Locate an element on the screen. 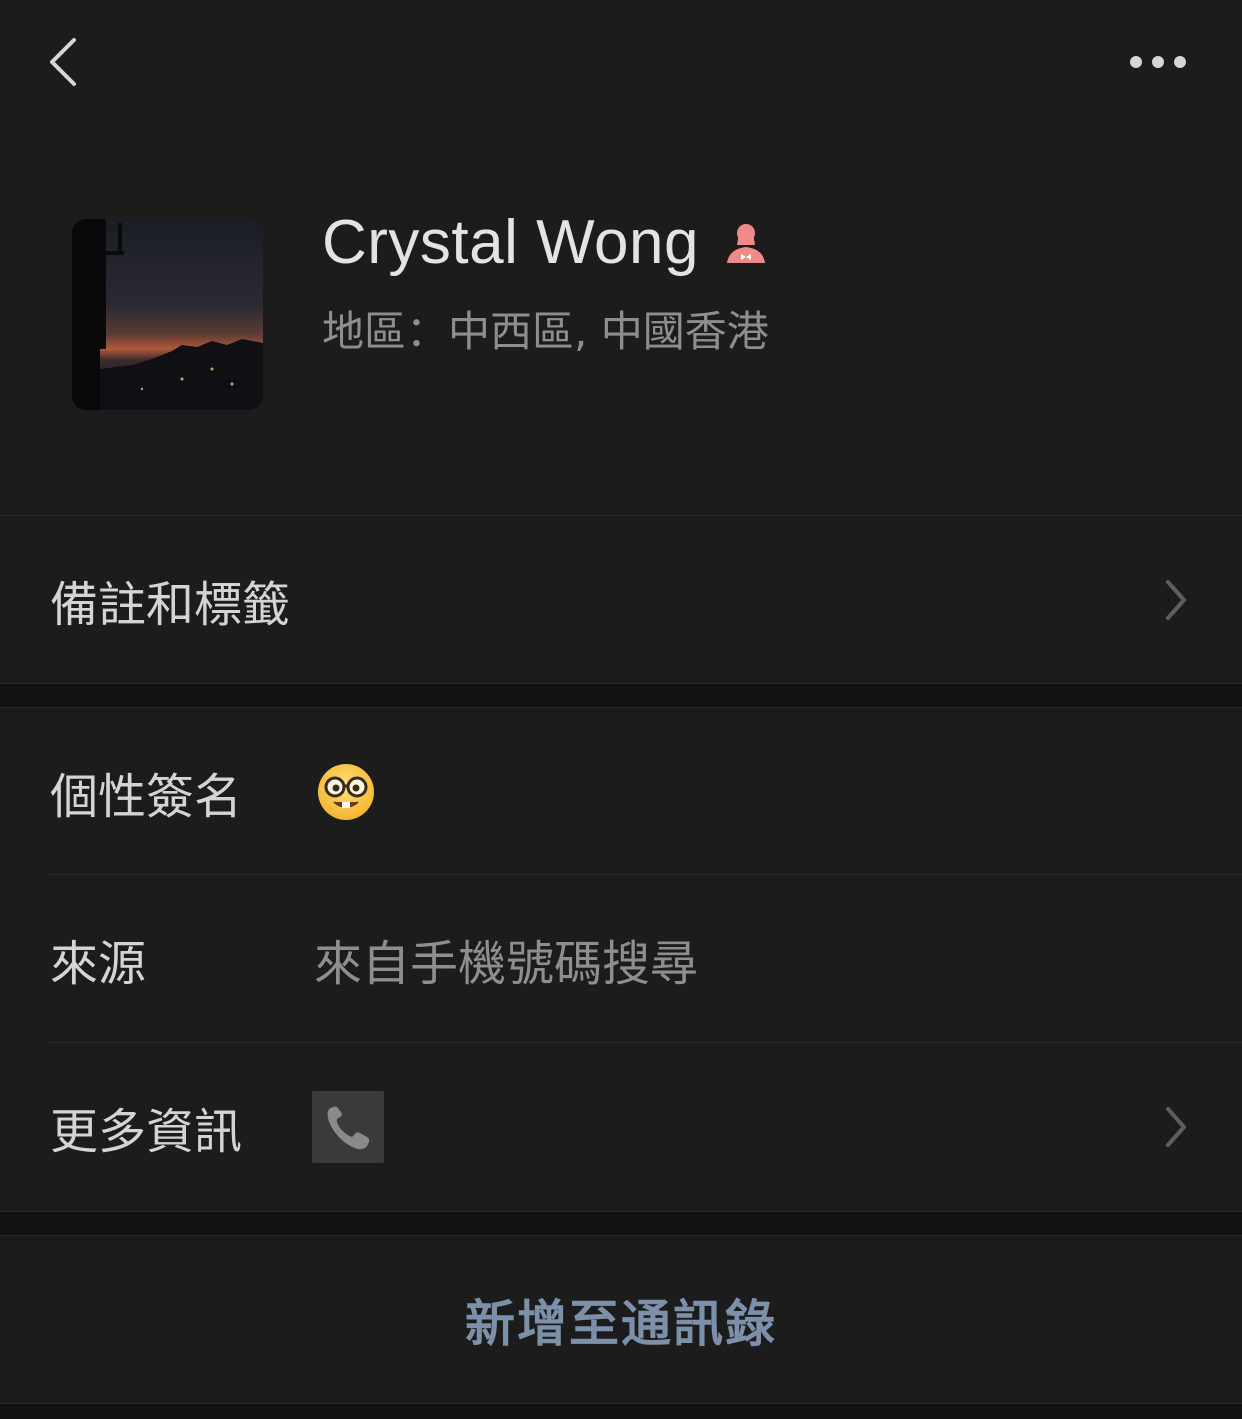  remark-section: 備註和標籤 is located at coordinates (621, 599).